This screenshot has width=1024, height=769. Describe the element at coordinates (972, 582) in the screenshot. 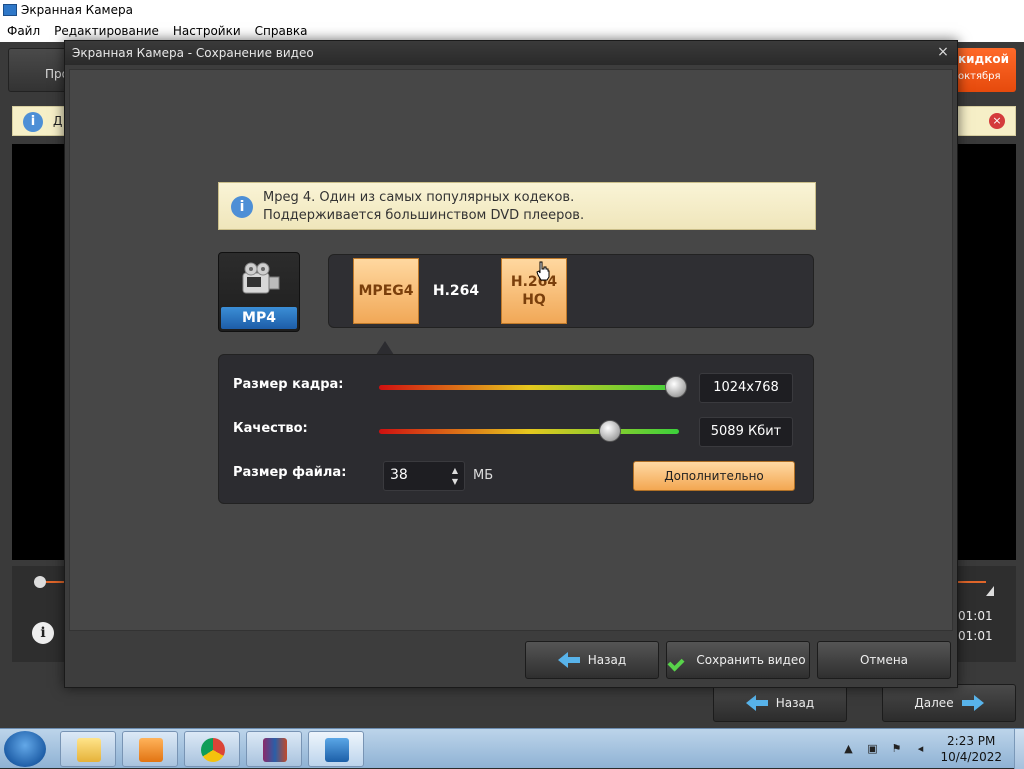

I see `timeline-progress-end` at that location.